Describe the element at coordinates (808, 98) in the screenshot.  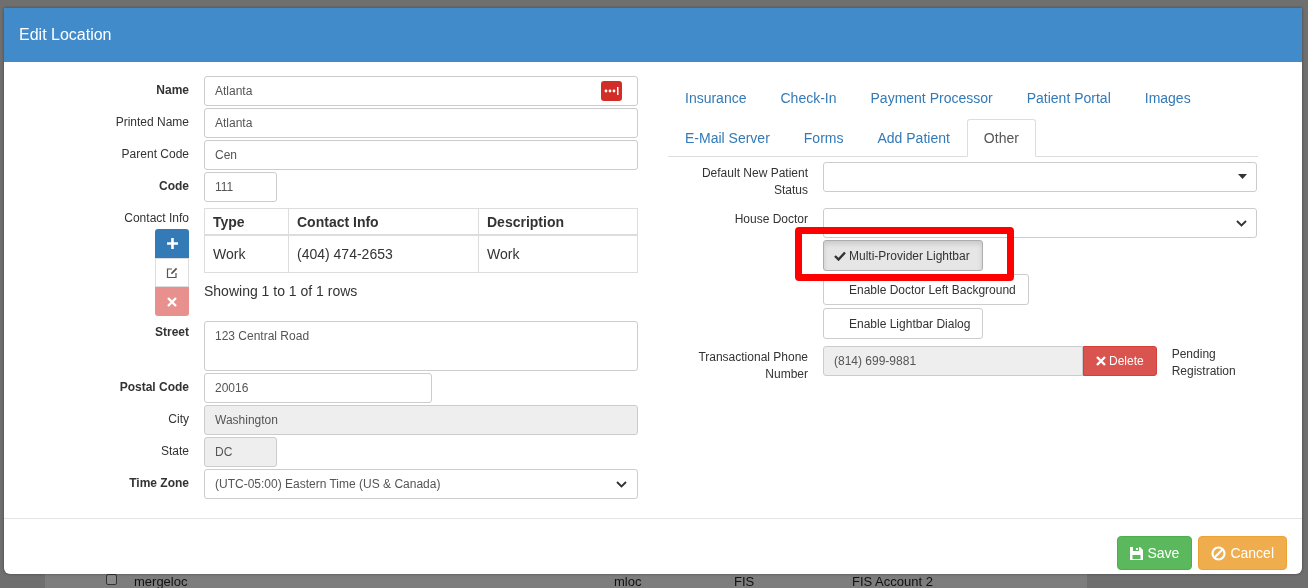
I see `tab: Check-In` at that location.